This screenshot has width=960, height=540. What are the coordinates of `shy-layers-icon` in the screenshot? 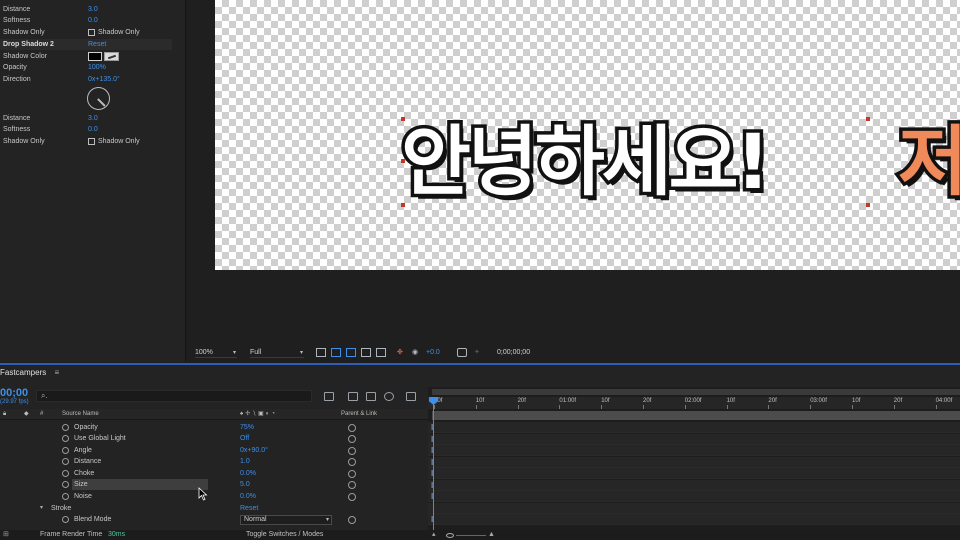 It's located at (371, 396).